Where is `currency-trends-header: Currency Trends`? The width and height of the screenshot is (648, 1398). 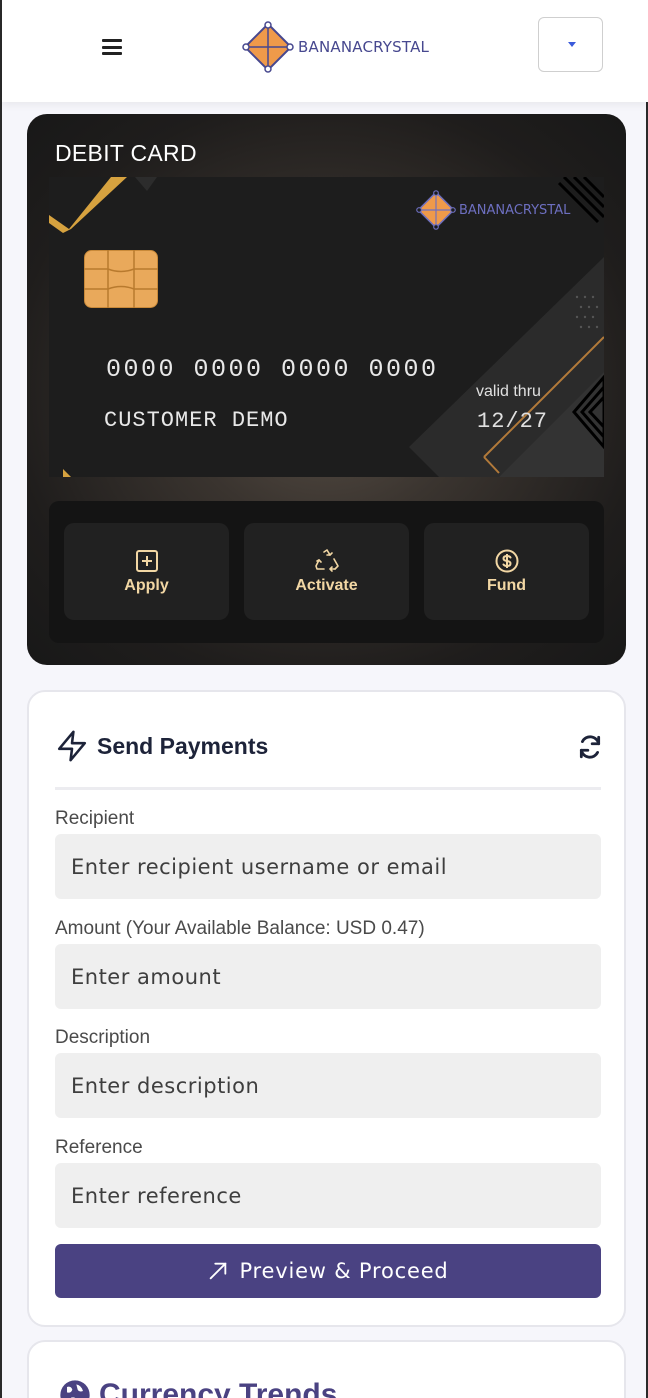 currency-trends-header: Currency Trends is located at coordinates (198, 1388).